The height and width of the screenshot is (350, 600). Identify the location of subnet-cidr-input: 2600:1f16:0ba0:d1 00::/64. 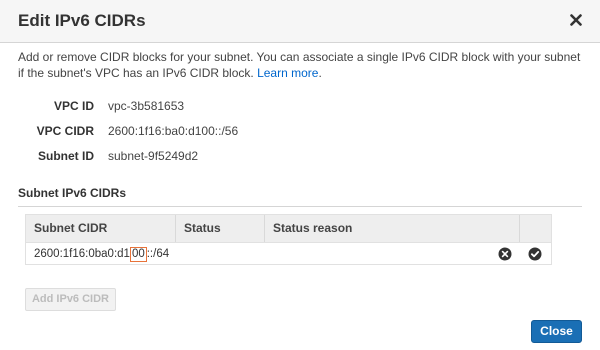
(101, 254).